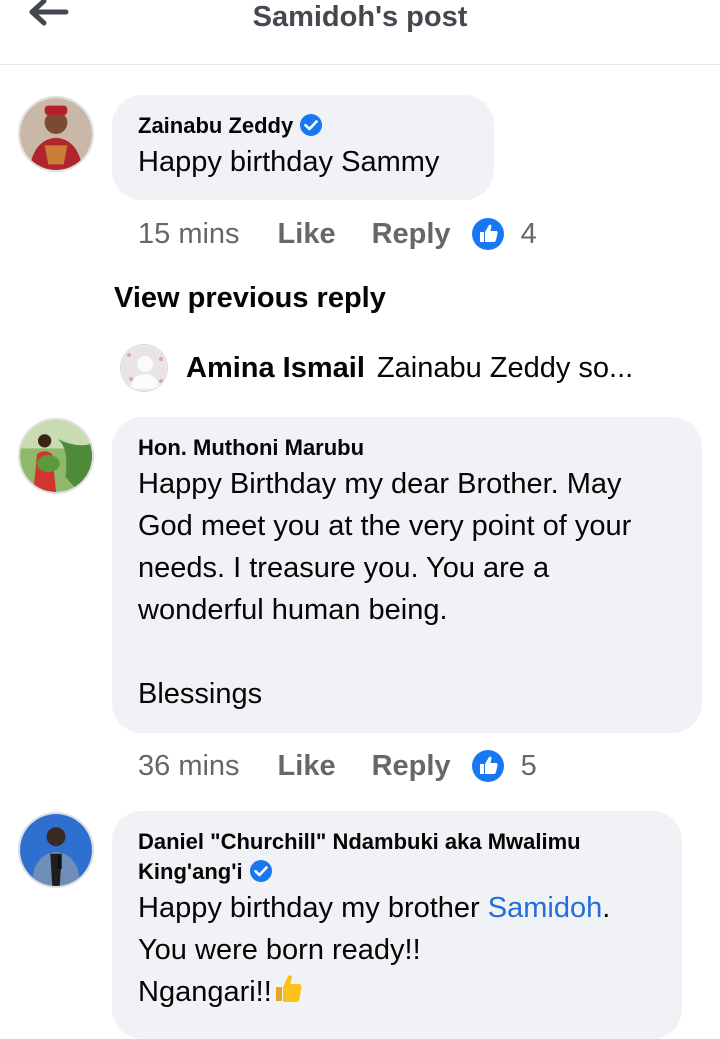 The image size is (720, 1039). Describe the element at coordinates (205, 992) in the screenshot. I see `comment-text-word: Ngangari!!` at that location.